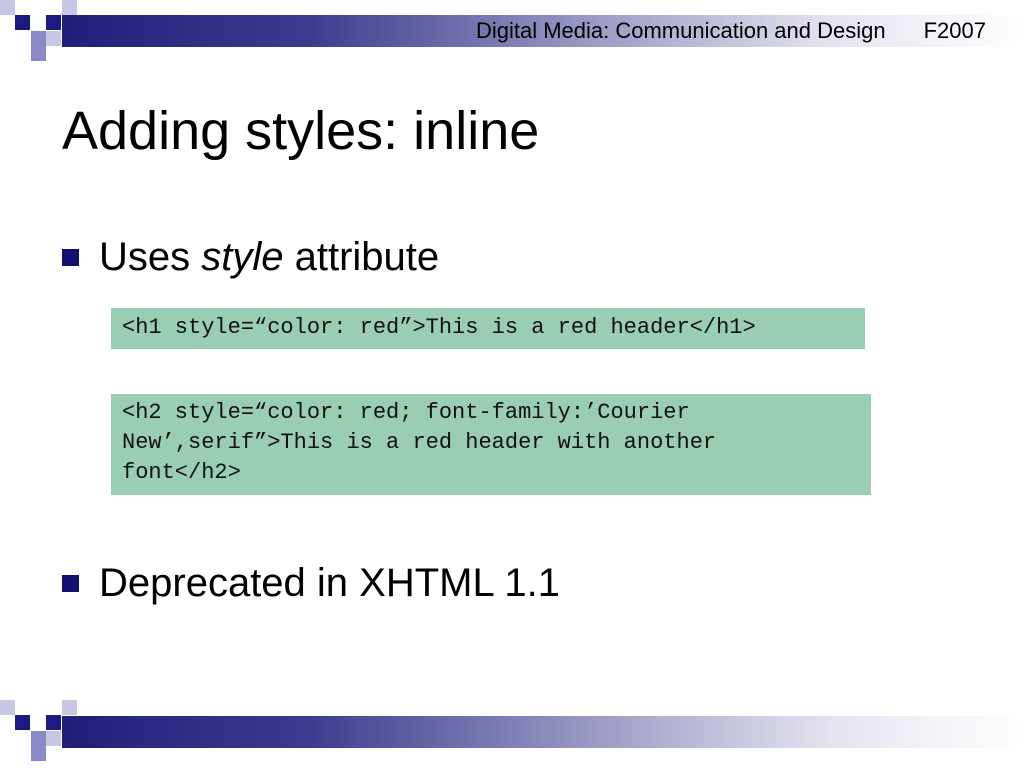 The image size is (1024, 768). What do you see at coordinates (242, 257) in the screenshot?
I see `emphasis-style: style` at bounding box center [242, 257].